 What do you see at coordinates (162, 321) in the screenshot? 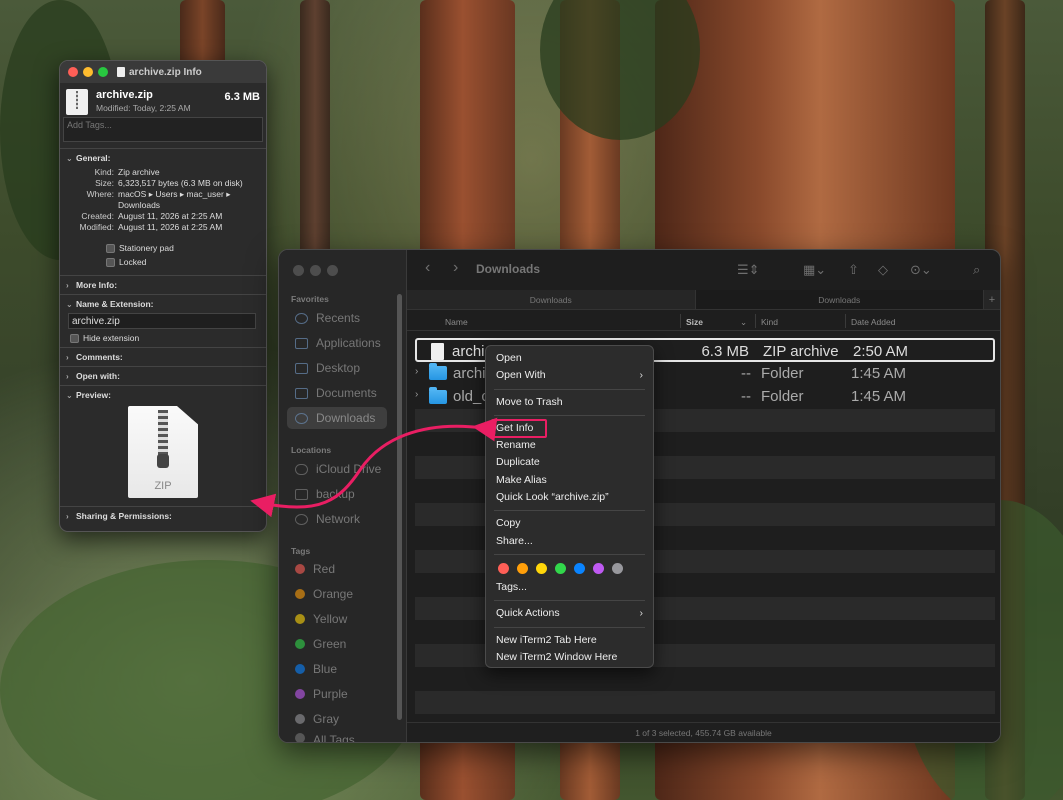
I see `name-field: archive.zip` at bounding box center [162, 321].